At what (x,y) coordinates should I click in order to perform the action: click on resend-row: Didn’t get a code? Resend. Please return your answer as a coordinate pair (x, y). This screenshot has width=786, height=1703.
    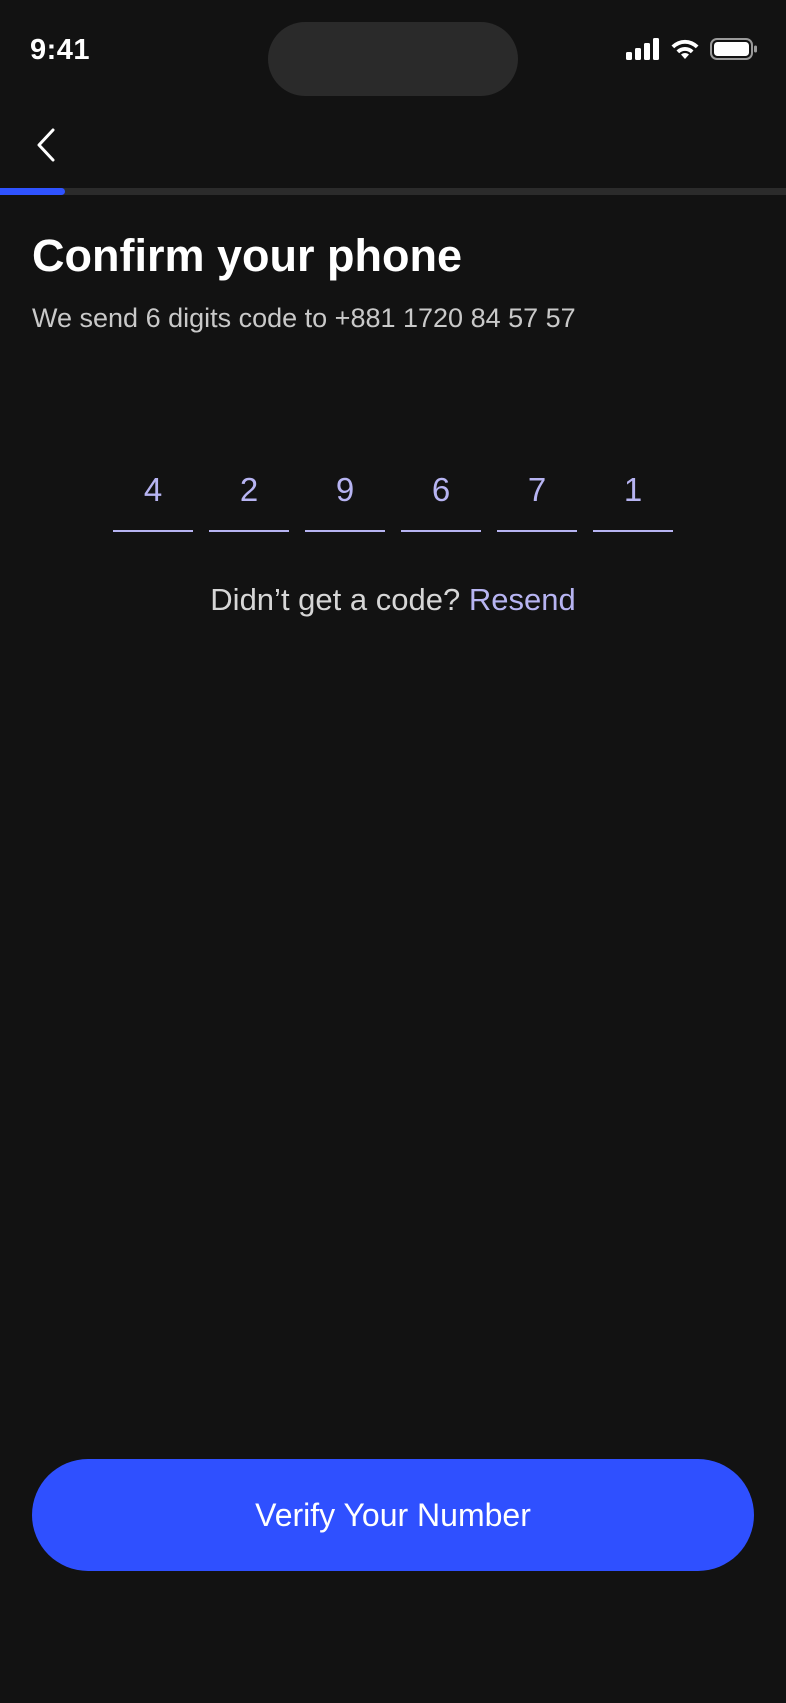
    Looking at the image, I should click on (393, 600).